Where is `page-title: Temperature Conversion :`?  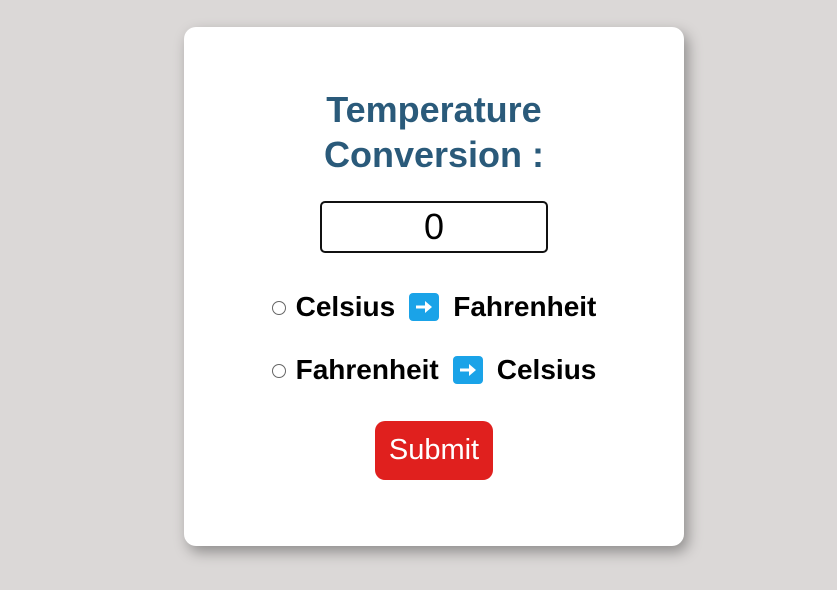
page-title: Temperature Conversion : is located at coordinates (434, 132).